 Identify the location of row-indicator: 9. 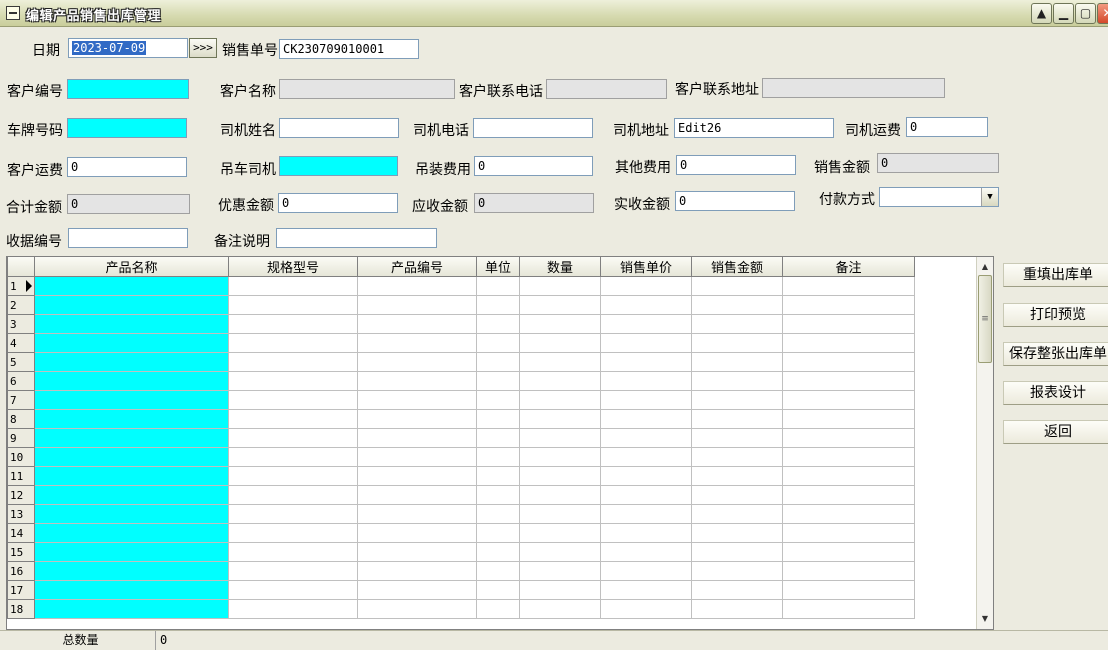
(21, 438).